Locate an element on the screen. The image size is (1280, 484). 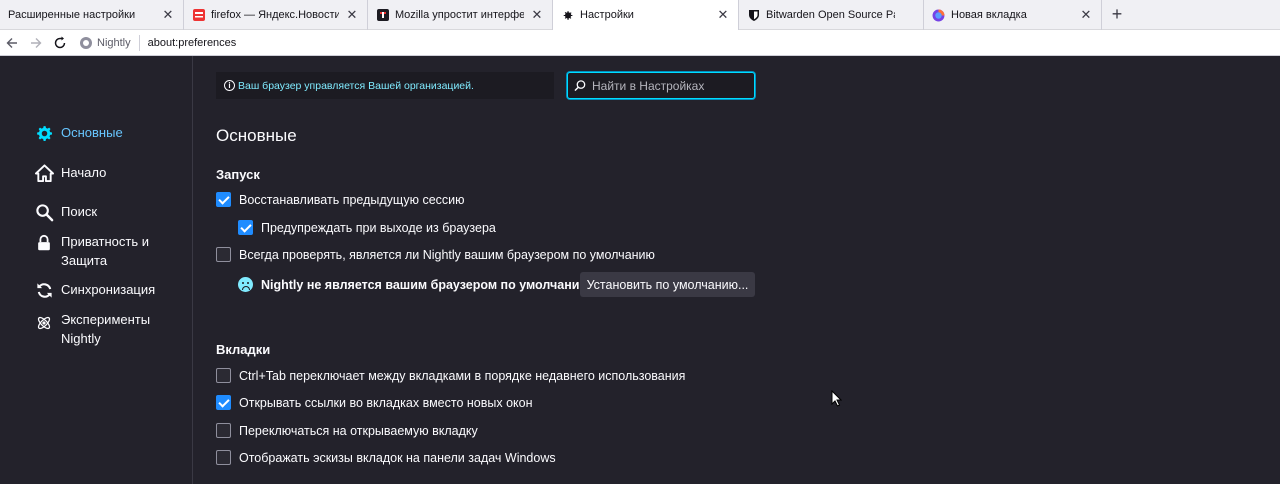
sidebar-item-search: Поиск is located at coordinates (65, 212).